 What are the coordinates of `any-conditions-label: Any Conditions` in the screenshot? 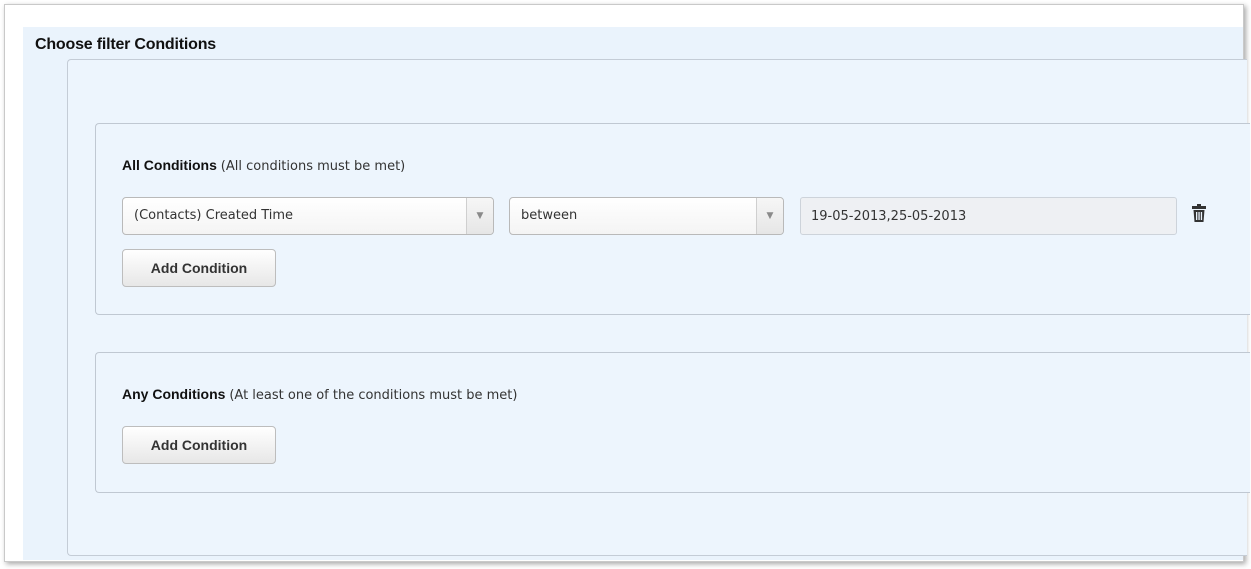 It's located at (174, 394).